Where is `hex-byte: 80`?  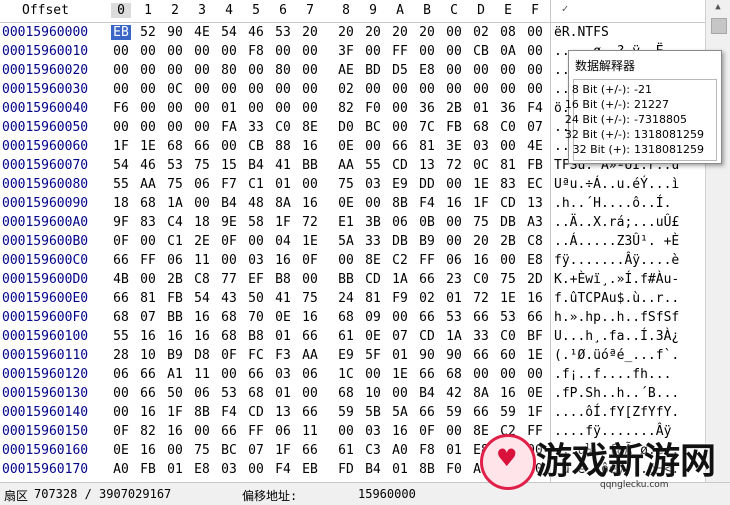
hex-byte: 80 is located at coordinates (283, 70).